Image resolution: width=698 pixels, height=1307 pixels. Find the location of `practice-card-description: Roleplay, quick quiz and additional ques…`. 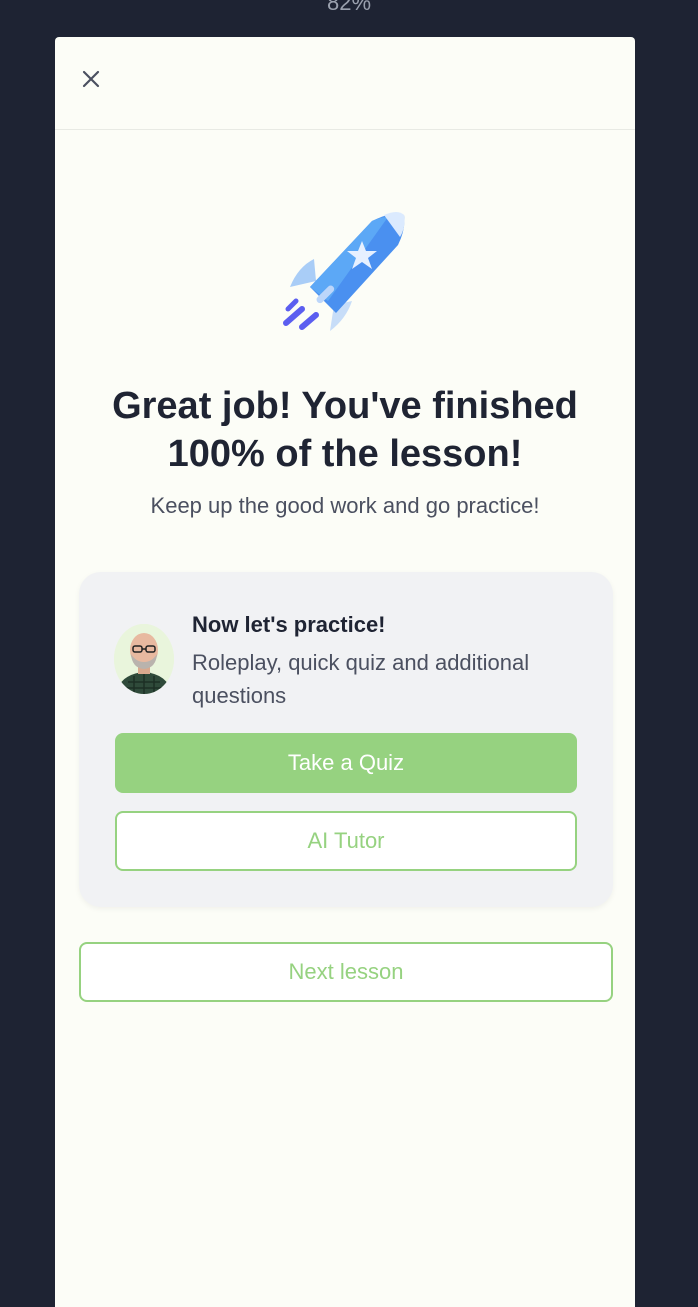

practice-card-description: Roleplay, quick quiz and additional ques… is located at coordinates (361, 679).